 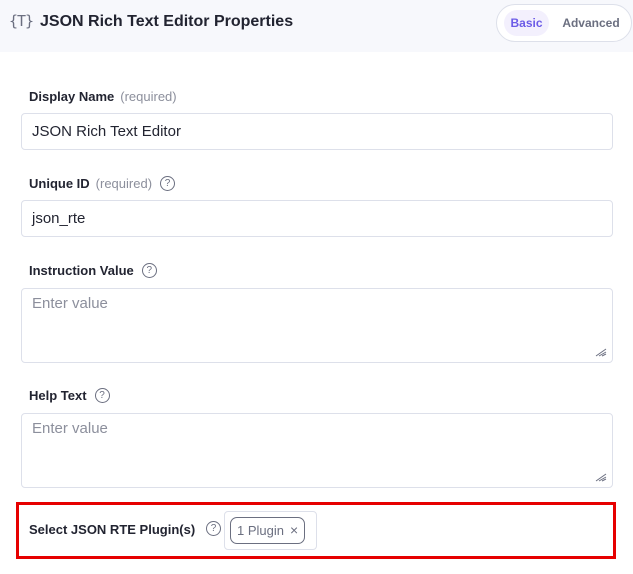 I want to click on plugins-label: Select JSON RTE Plugin(s), so click(x=112, y=529).